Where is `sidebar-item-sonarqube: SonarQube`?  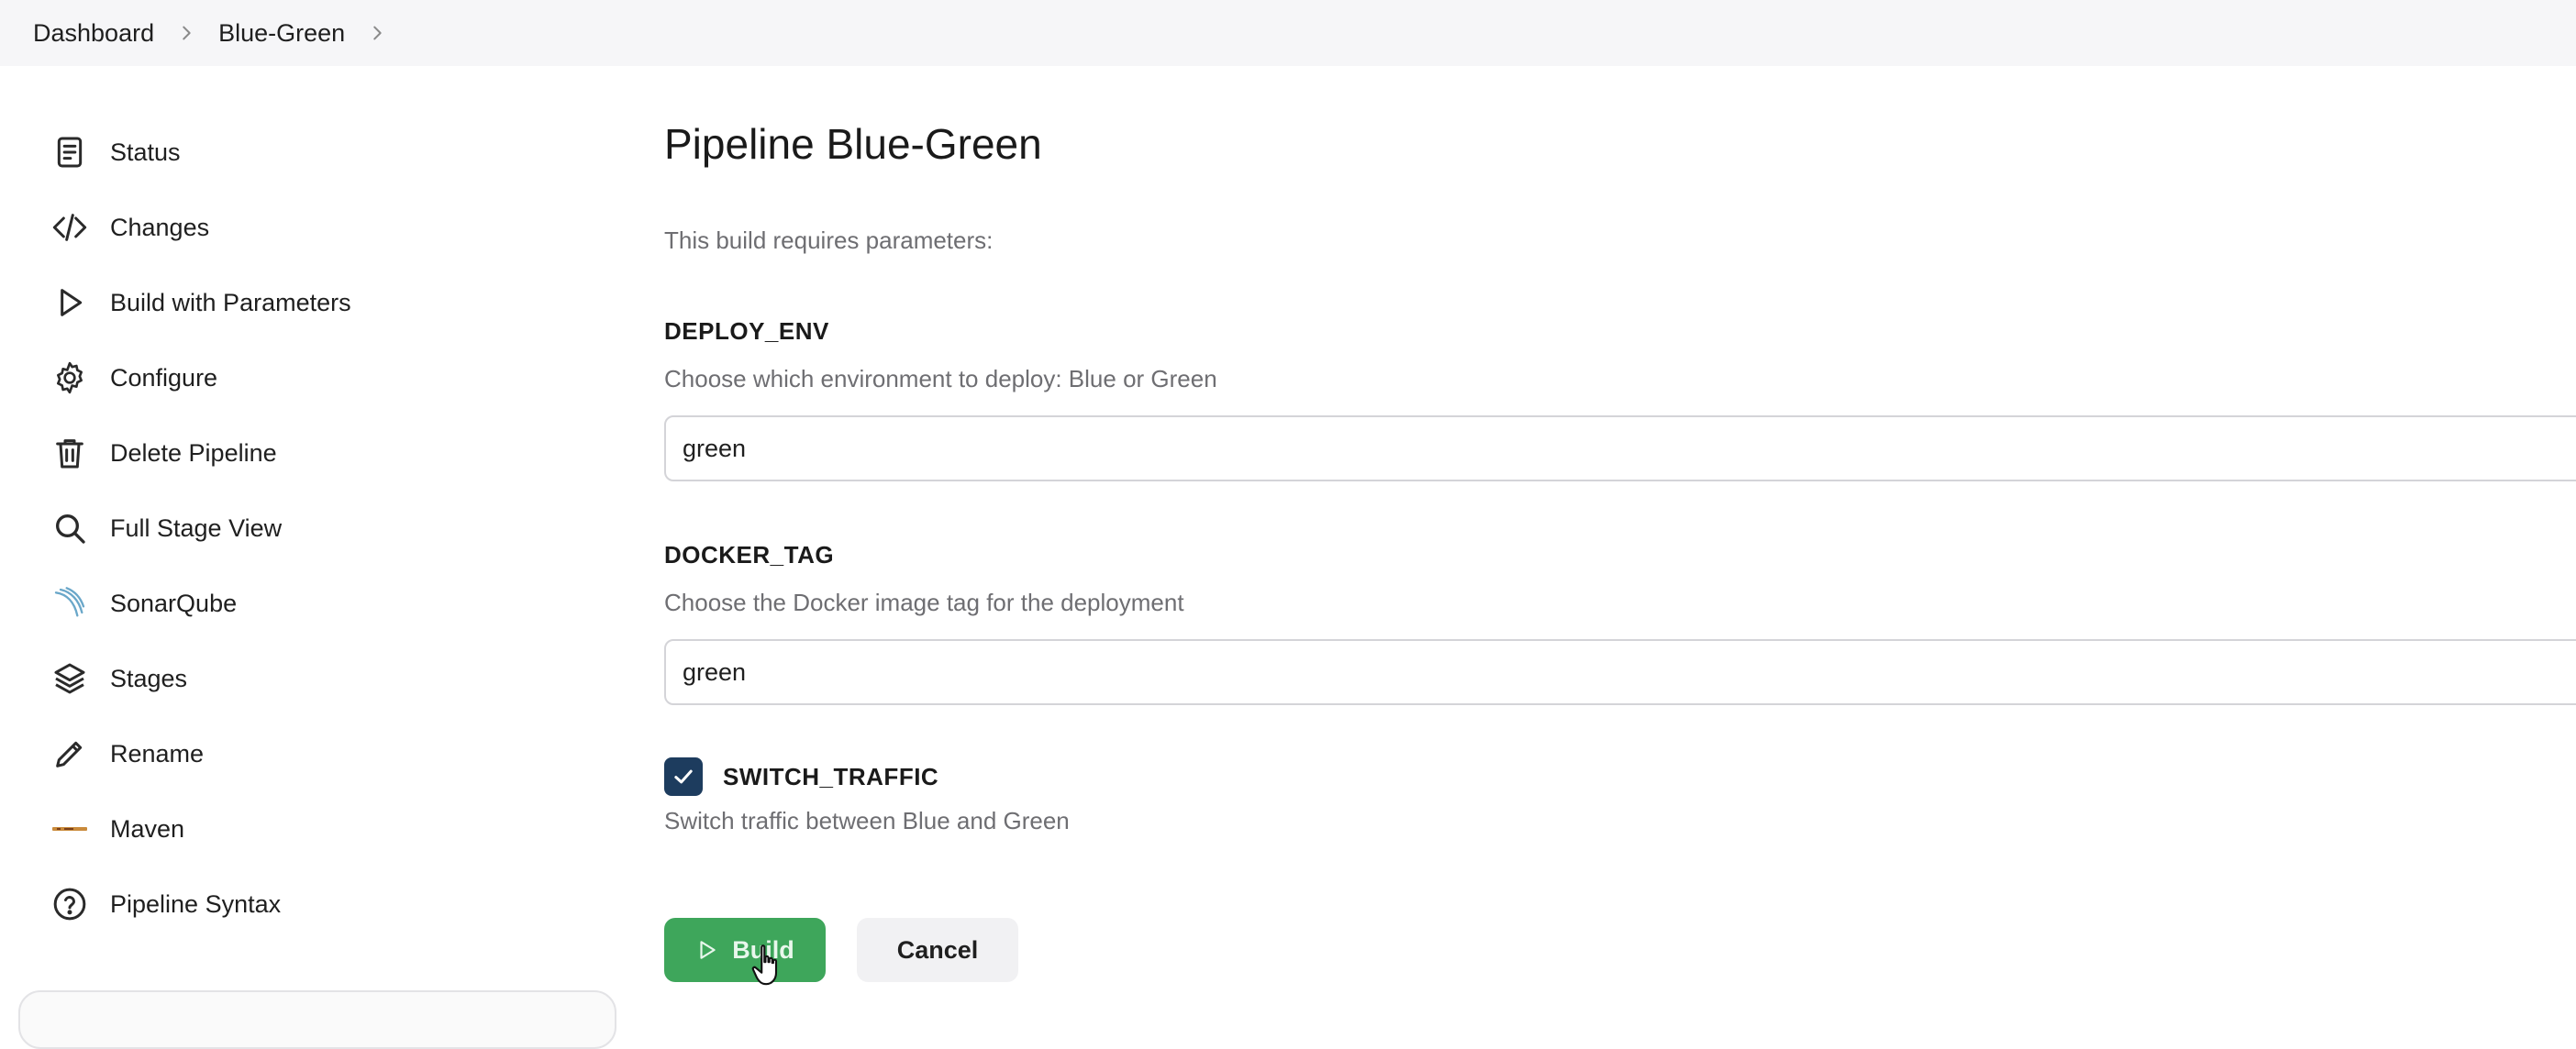
sidebar-item-sonarqube: SonarQube is located at coordinates (143, 604).